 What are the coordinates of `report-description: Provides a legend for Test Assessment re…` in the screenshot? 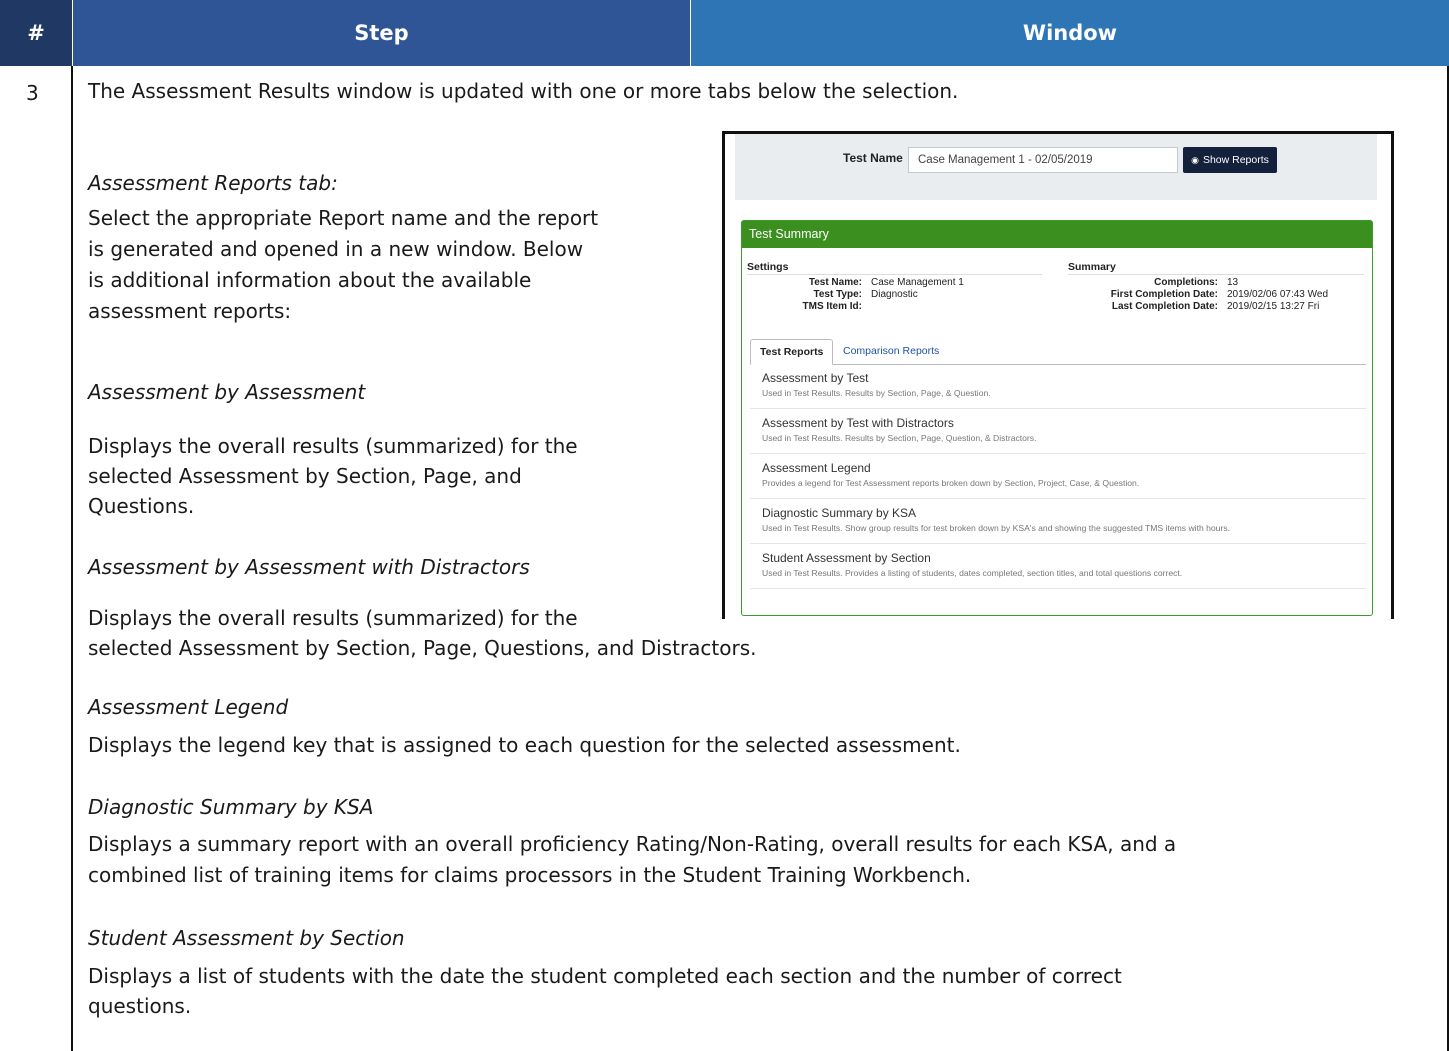 It's located at (951, 483).